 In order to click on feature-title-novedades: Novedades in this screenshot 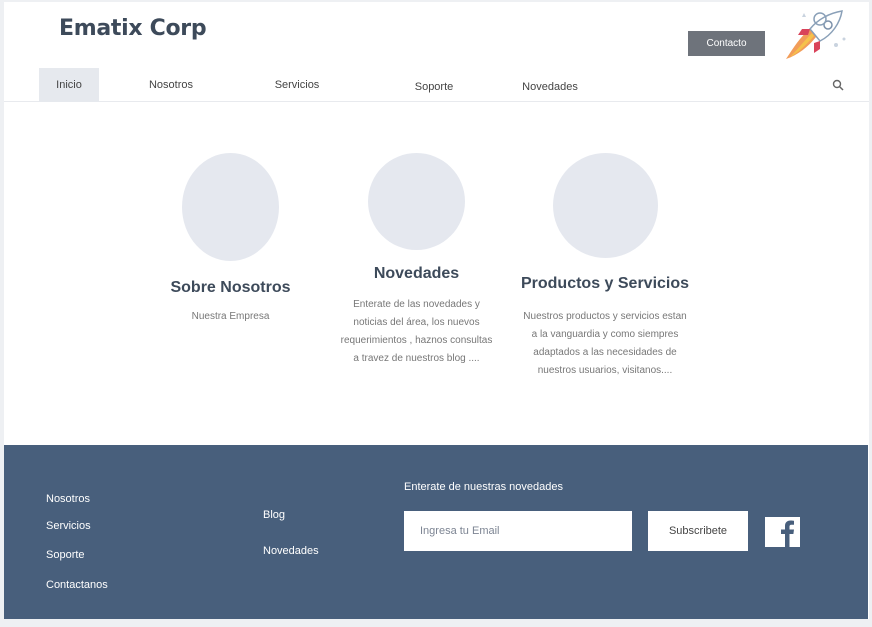, I will do `click(416, 274)`.